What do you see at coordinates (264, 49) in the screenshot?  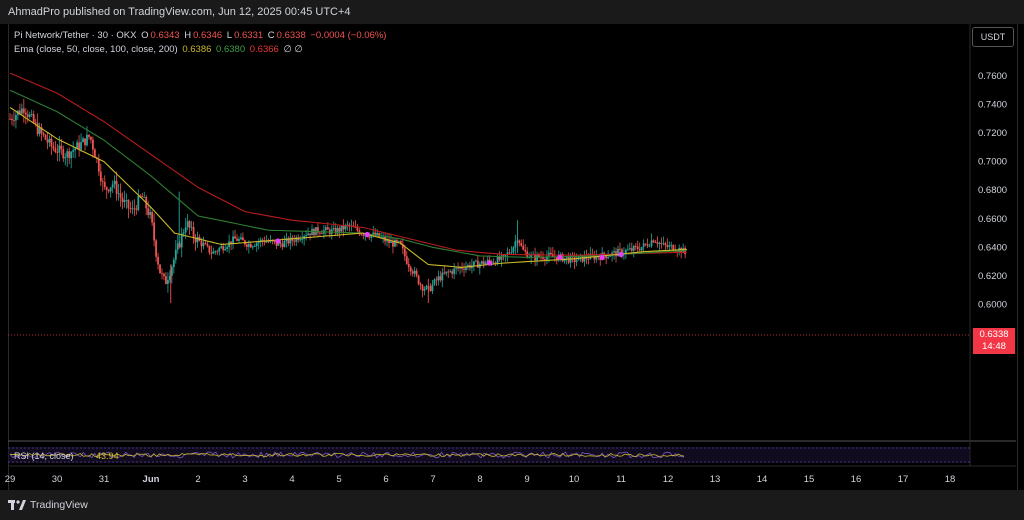 I see `ema200-value: 0.6366` at bounding box center [264, 49].